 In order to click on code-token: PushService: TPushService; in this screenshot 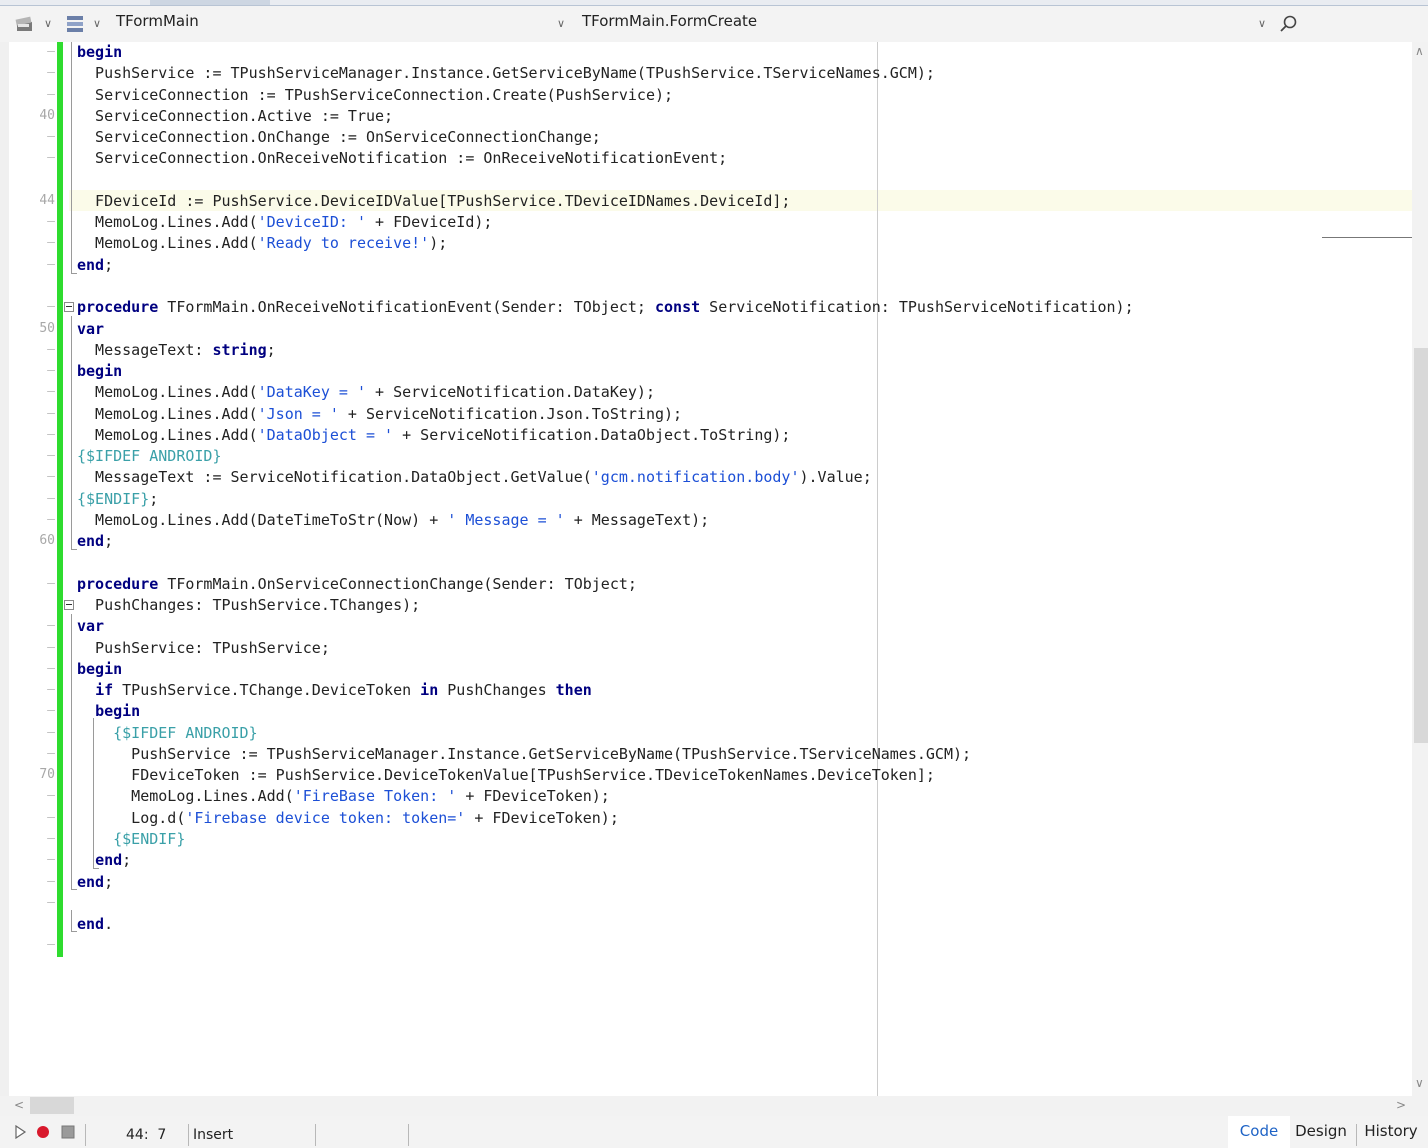, I will do `click(203, 647)`.